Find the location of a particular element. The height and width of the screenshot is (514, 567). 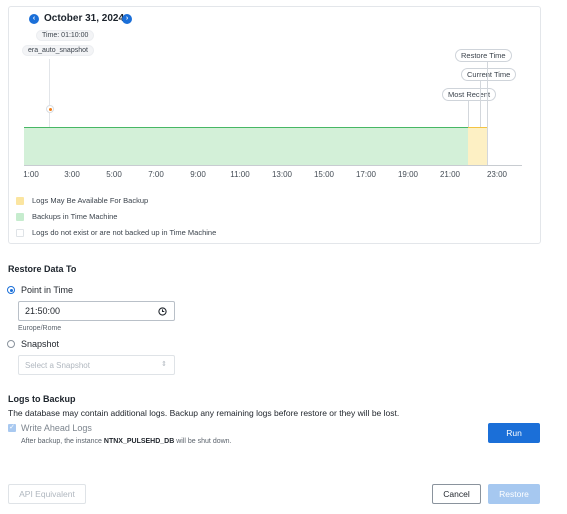

current-time-marker: Current Time is located at coordinates (489, 74).